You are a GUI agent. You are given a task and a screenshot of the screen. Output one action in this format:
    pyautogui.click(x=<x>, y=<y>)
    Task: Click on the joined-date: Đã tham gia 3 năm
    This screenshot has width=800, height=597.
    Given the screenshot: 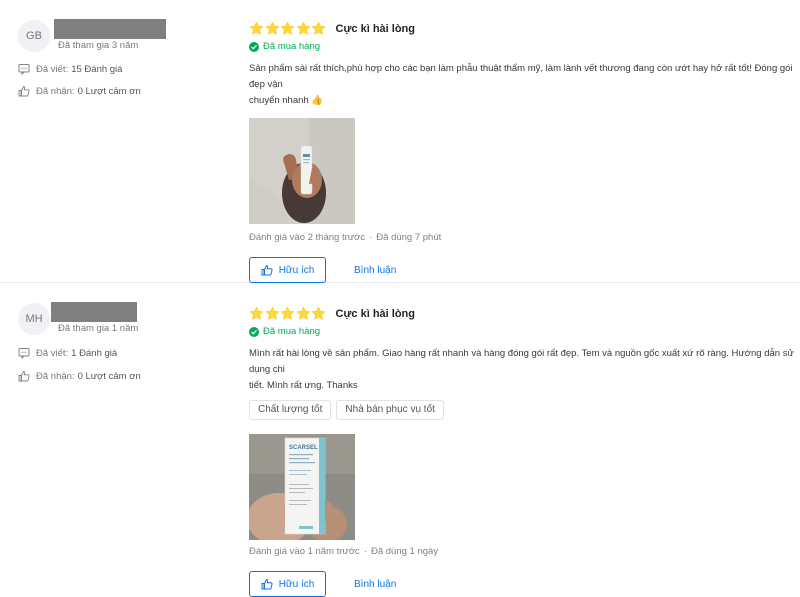 What is the action you would take?
    pyautogui.click(x=98, y=45)
    